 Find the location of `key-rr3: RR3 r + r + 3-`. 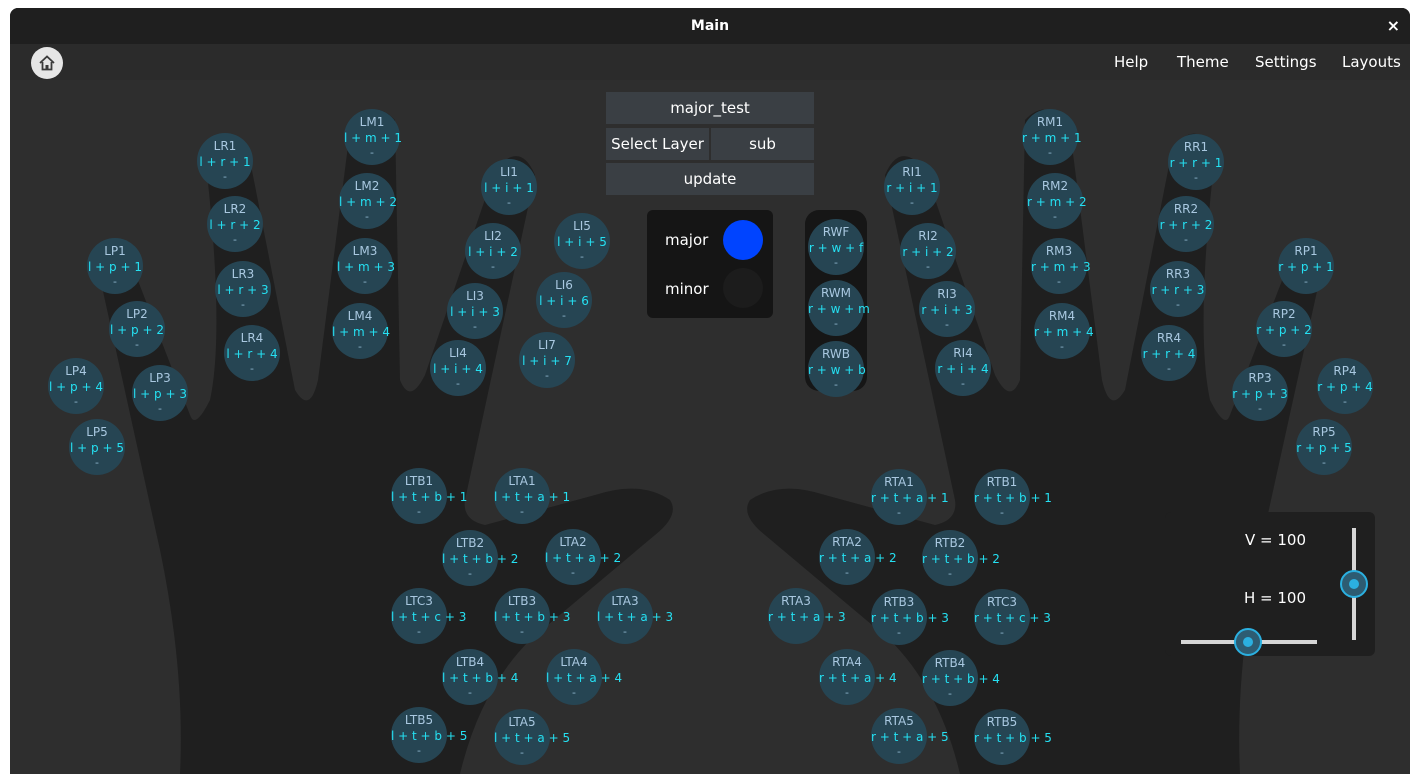

key-rr3: RR3 r + r + 3- is located at coordinates (1178, 289).